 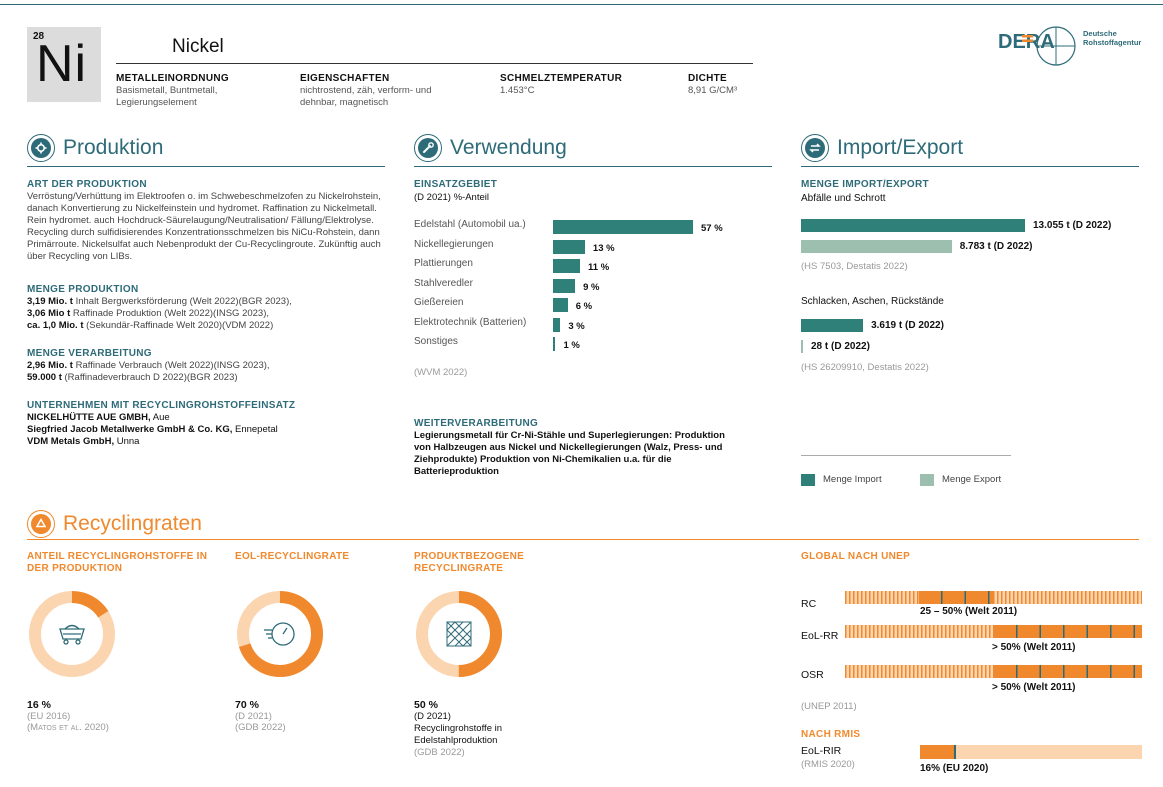 I want to click on usage-bar-label: Plattierungen, so click(x=443, y=263).